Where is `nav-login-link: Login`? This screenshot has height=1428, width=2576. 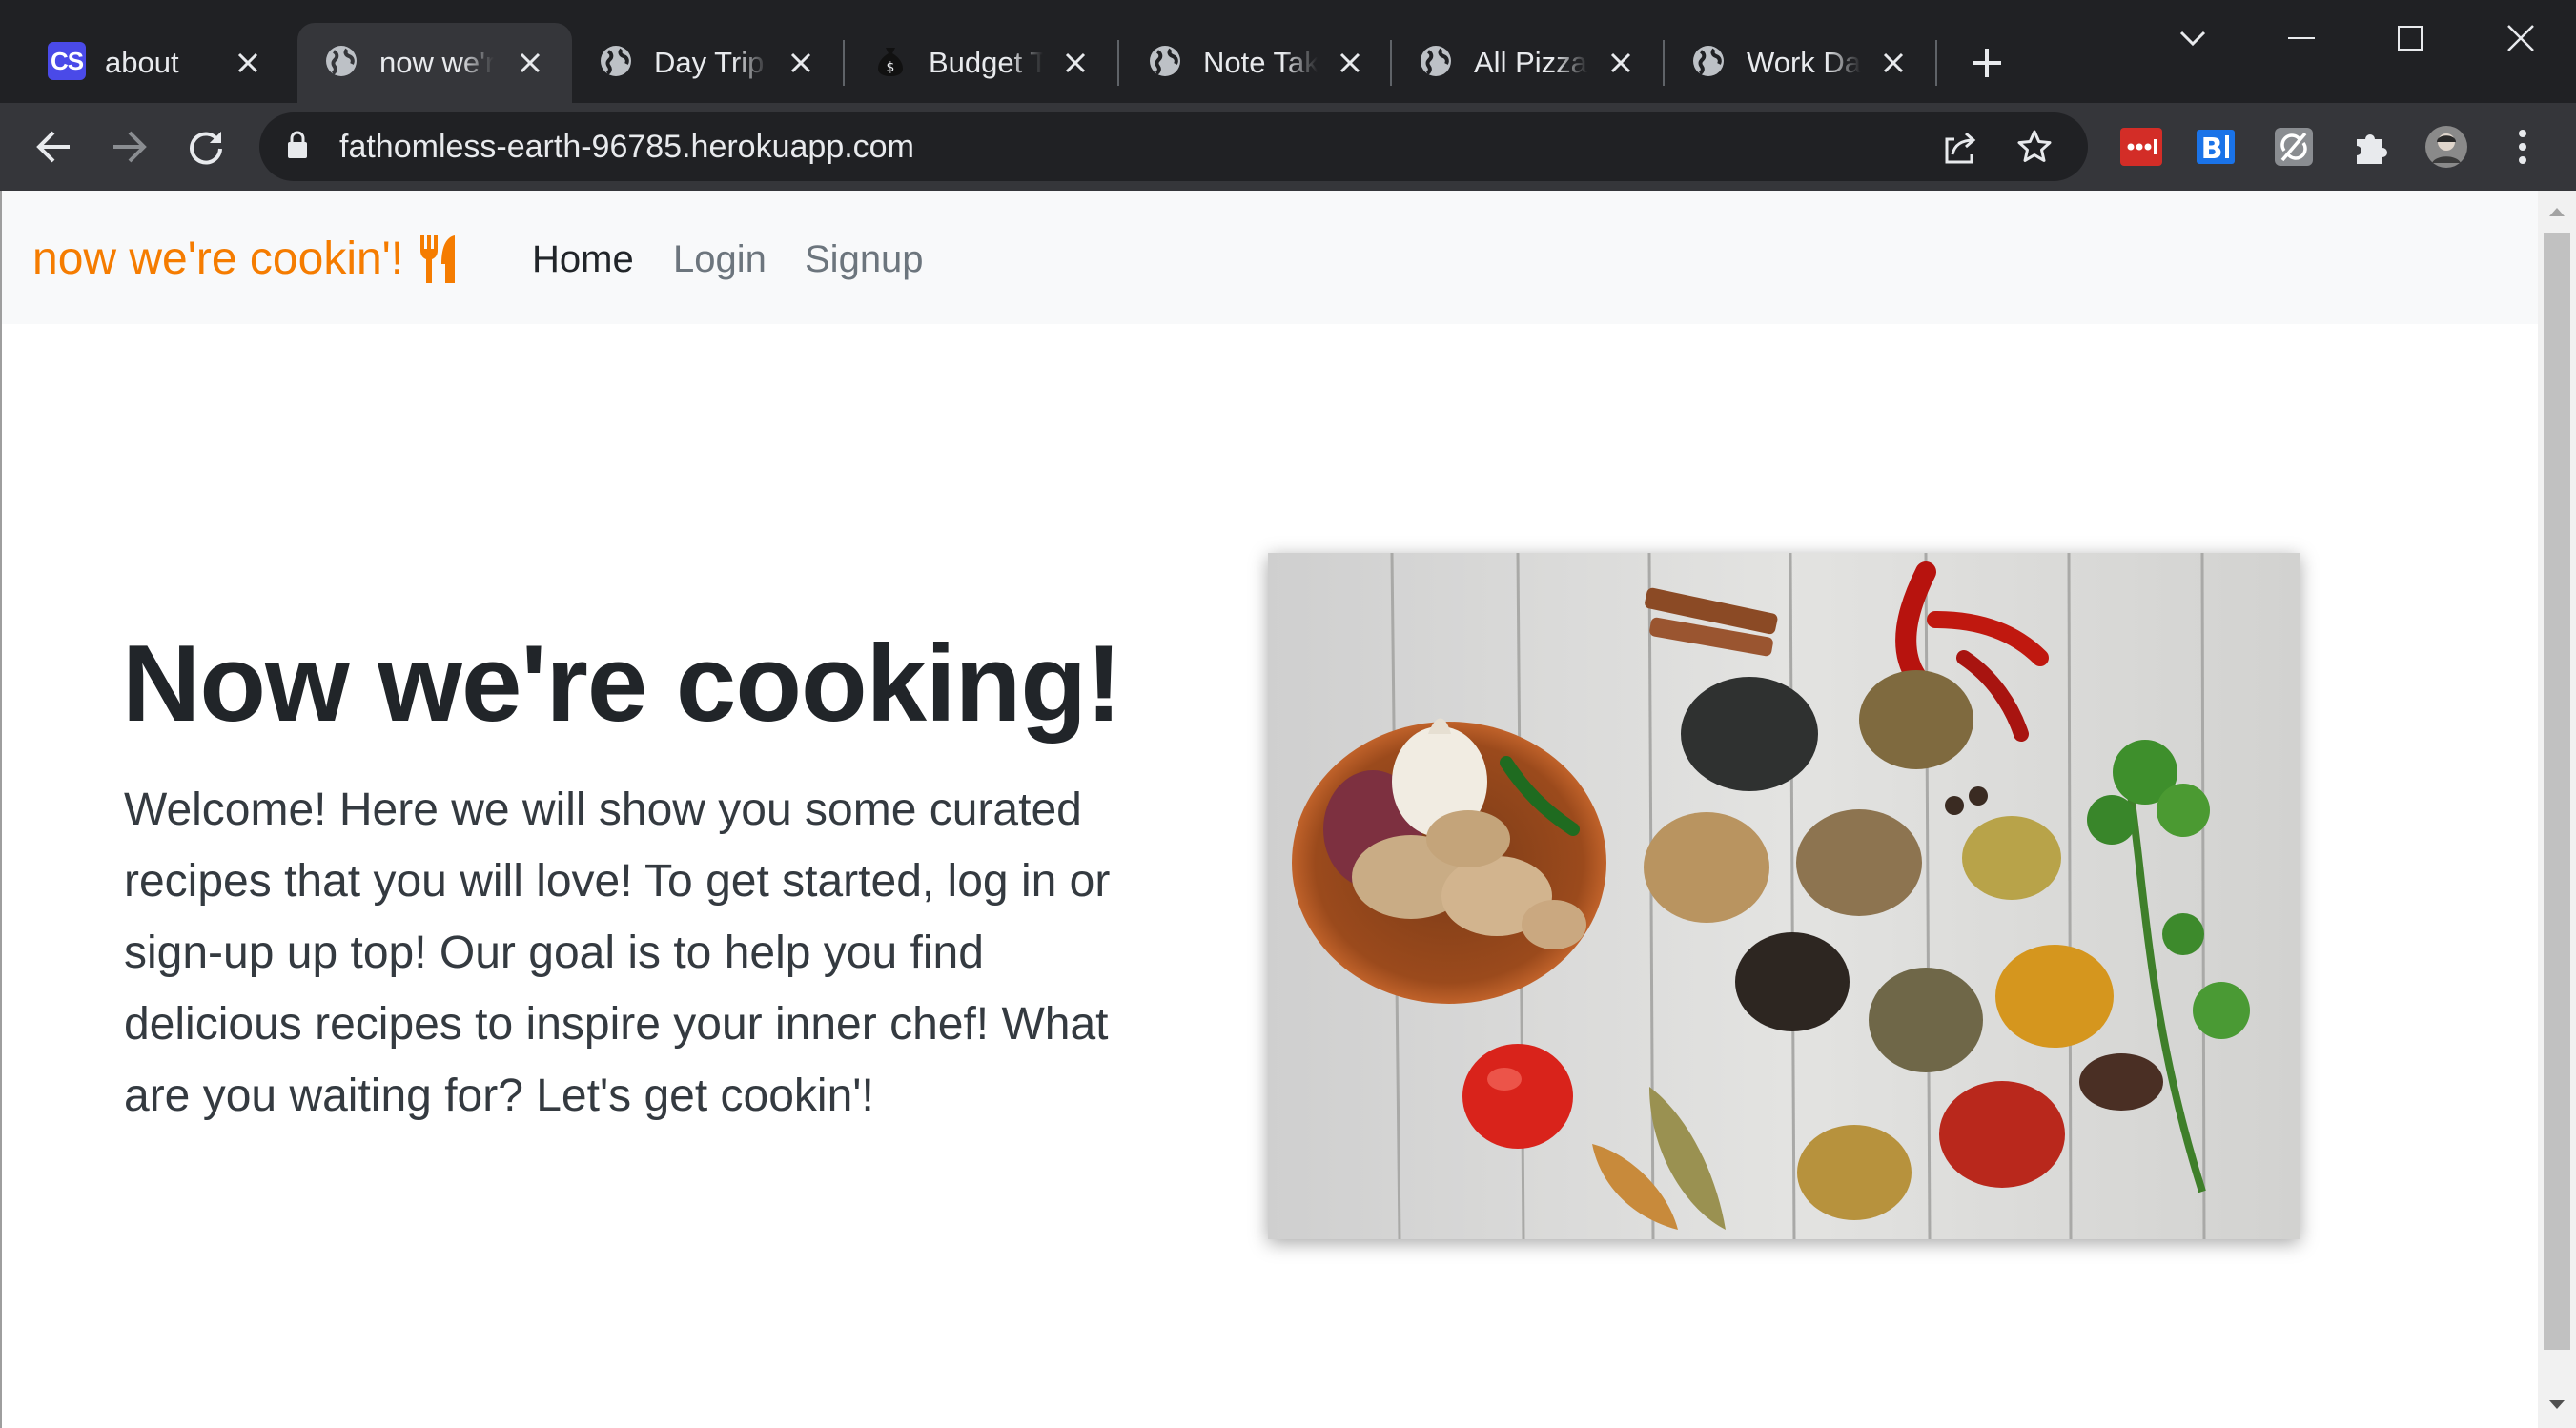 nav-login-link: Login is located at coordinates (720, 259).